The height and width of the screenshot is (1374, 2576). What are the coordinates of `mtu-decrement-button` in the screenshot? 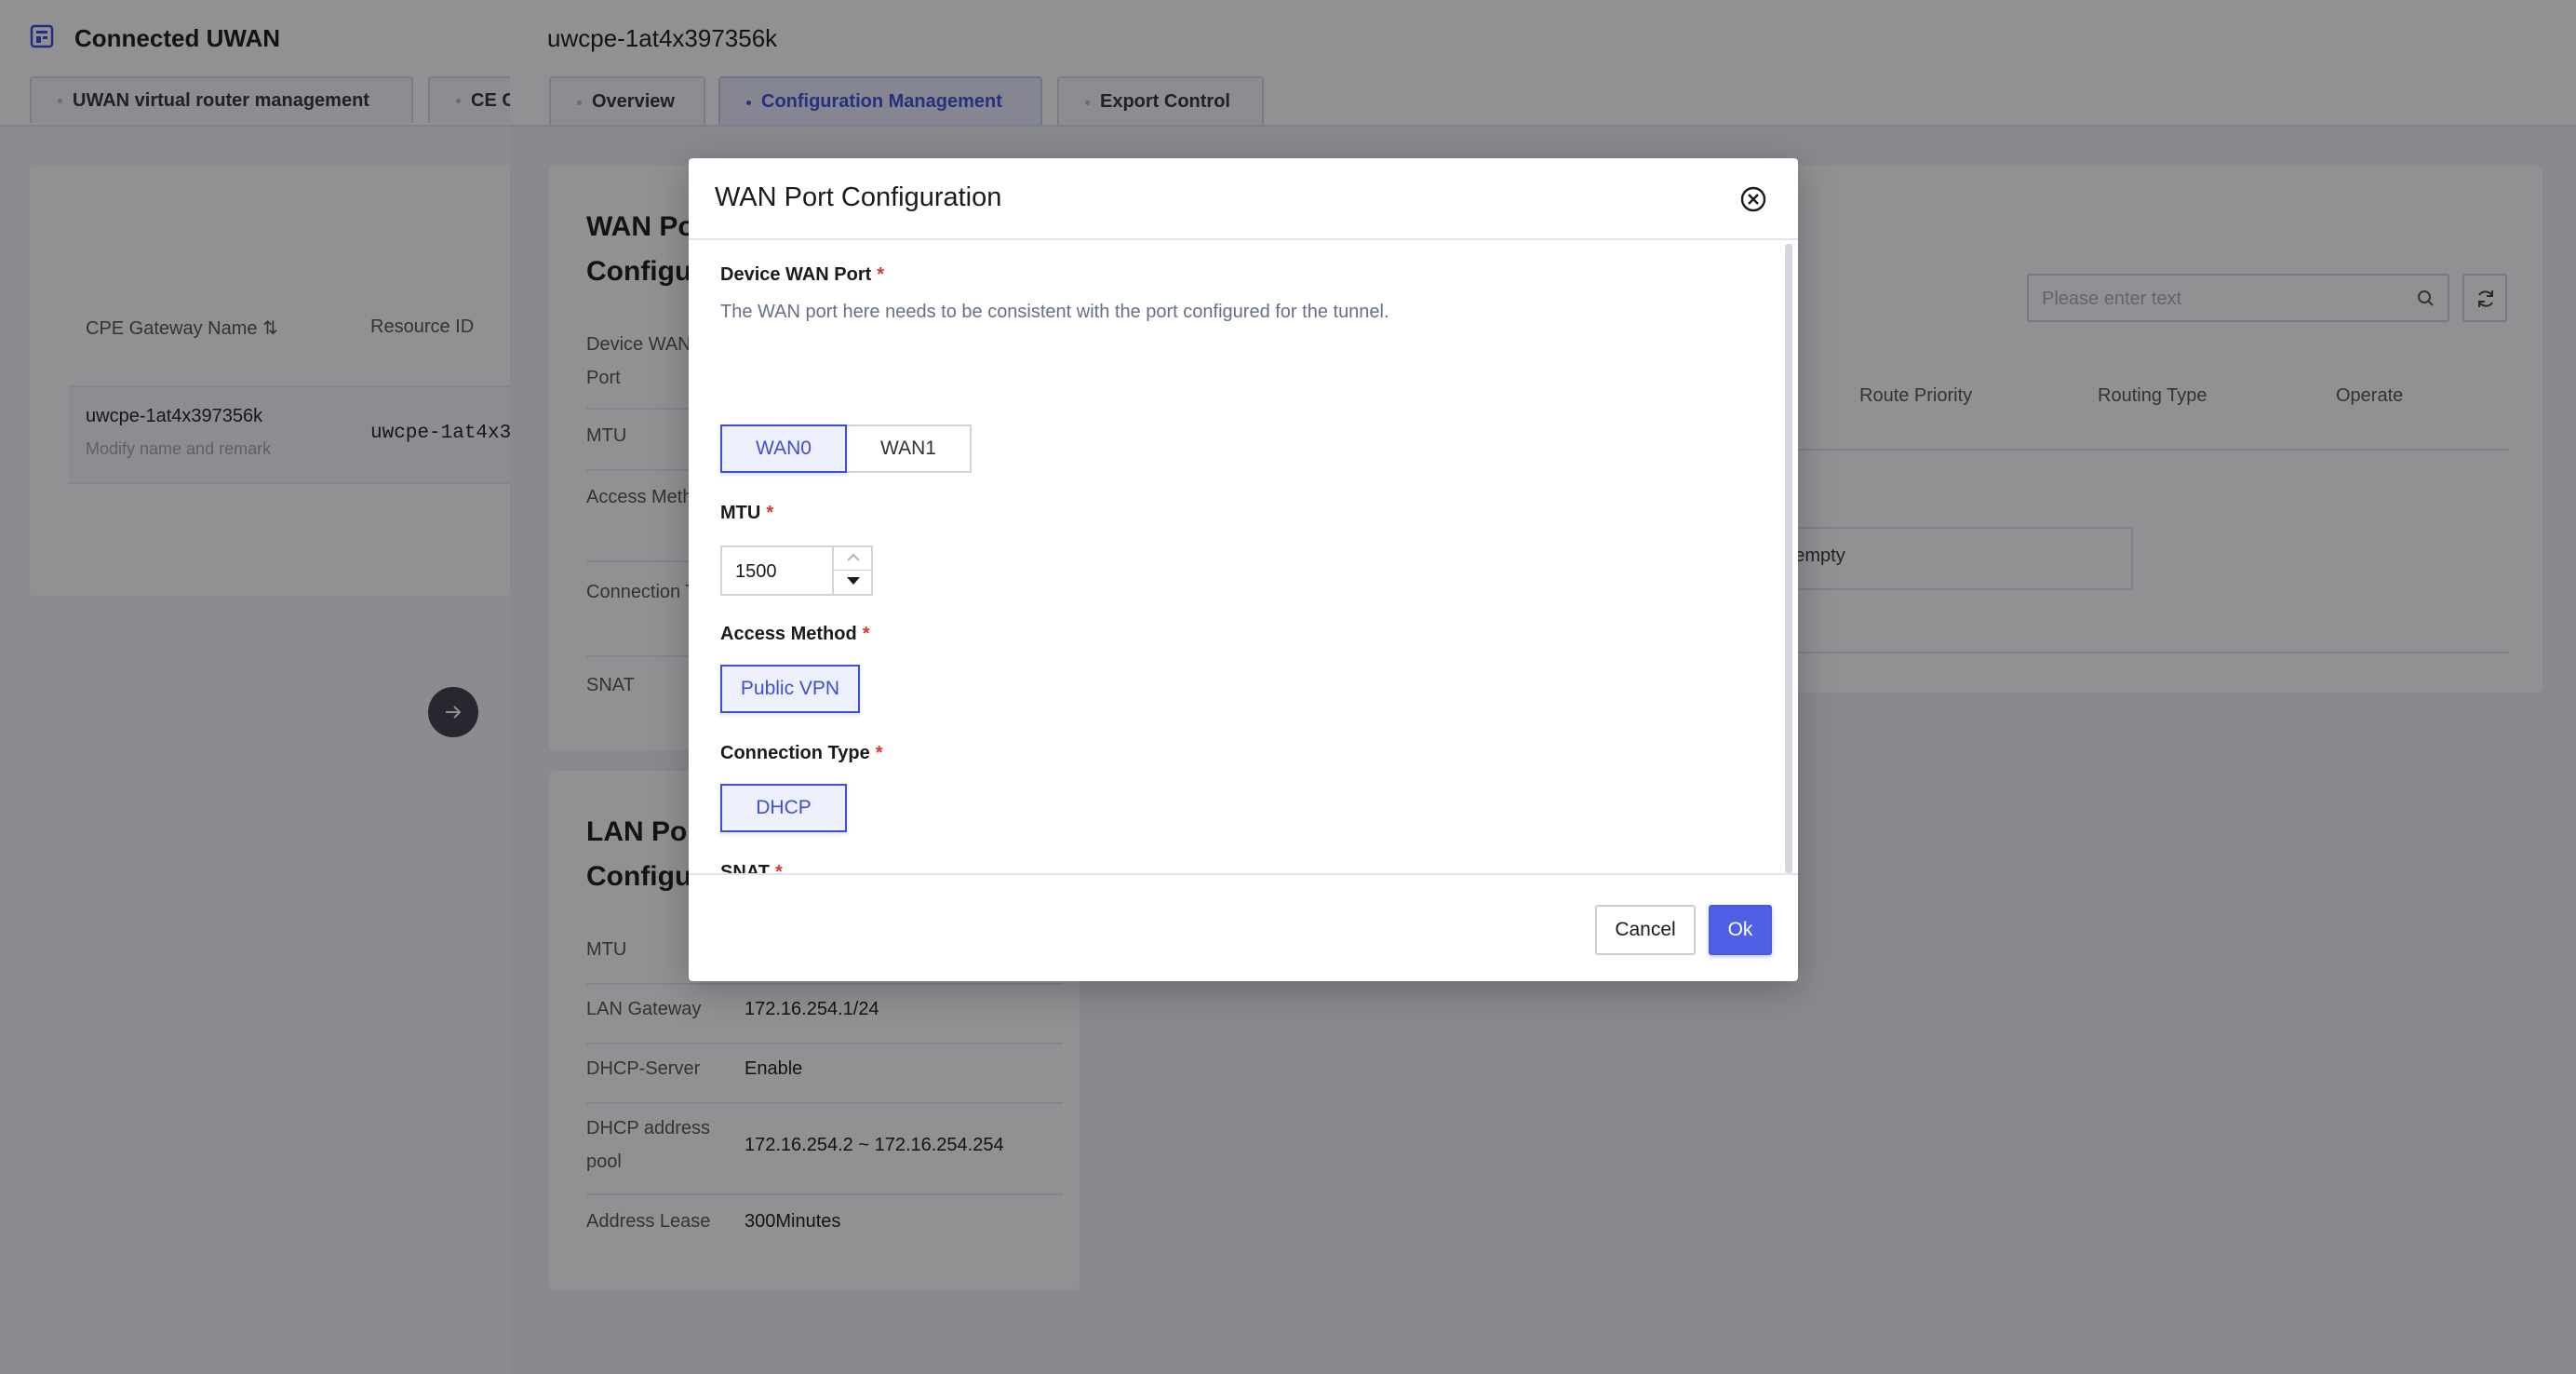 It's located at (852, 583).